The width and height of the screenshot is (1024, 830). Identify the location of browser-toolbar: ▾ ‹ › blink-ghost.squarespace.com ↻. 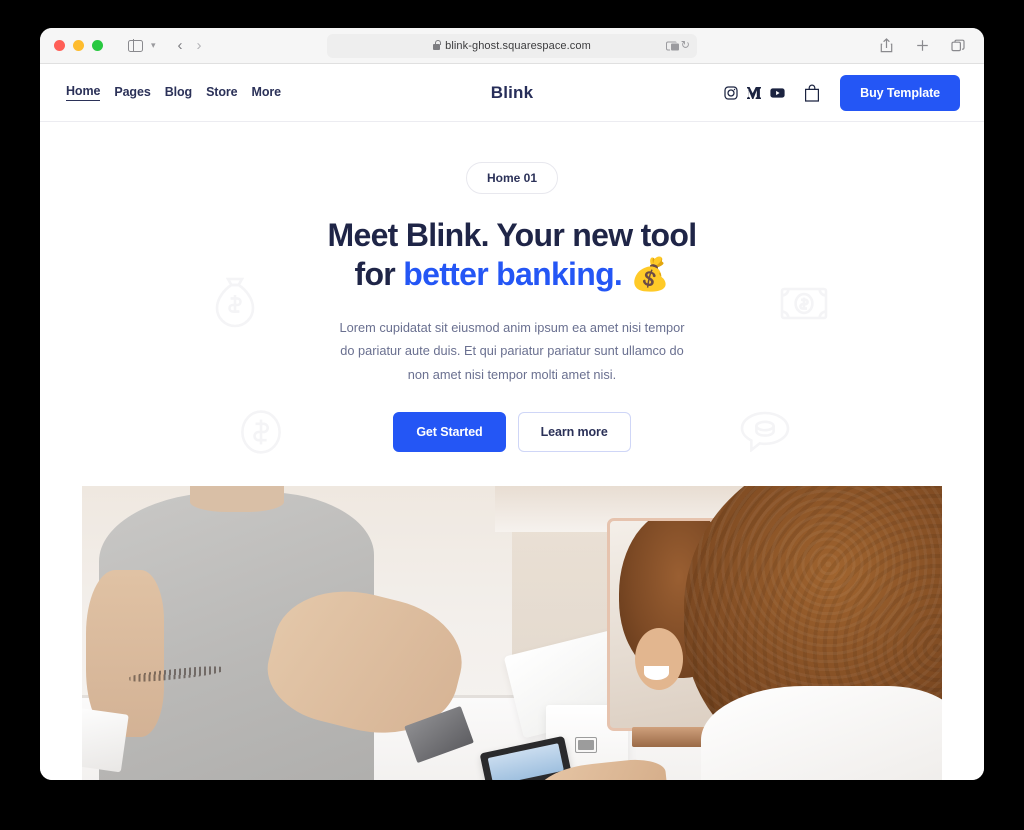
(512, 46).